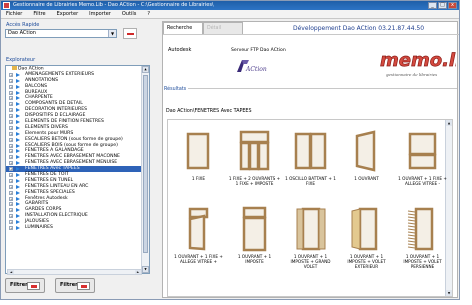 The height and width of the screenshot is (305, 472). Describe the element at coordinates (74, 139) in the screenshot. I see `tree-item-label: ESCALIERS BETON (sous forme de groupe)` at that location.